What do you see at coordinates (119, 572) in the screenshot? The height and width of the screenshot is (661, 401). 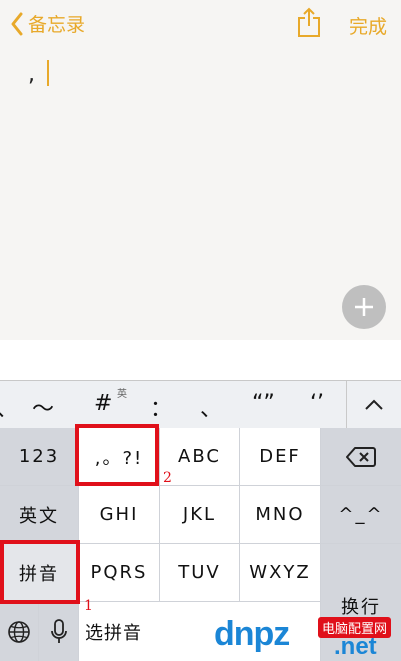 I see `key-pqrs: PQRS` at bounding box center [119, 572].